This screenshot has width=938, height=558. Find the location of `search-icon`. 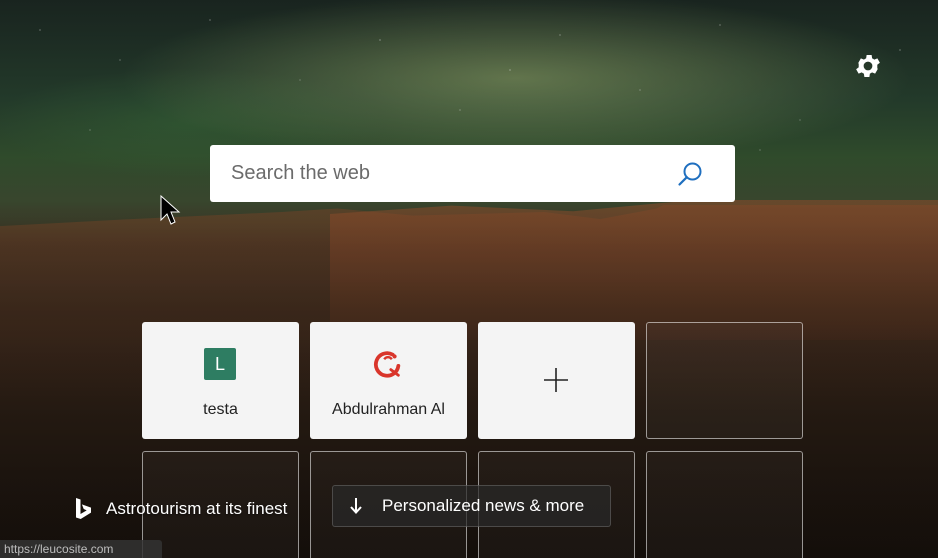

search-icon is located at coordinates (690, 174).